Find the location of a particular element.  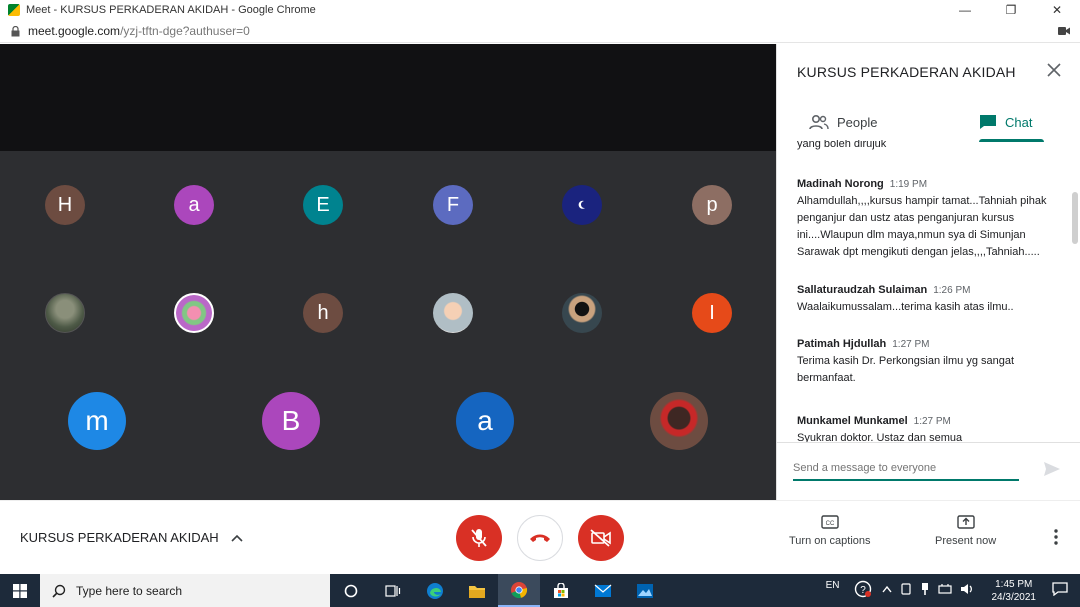

cortana-button is located at coordinates (351, 590).